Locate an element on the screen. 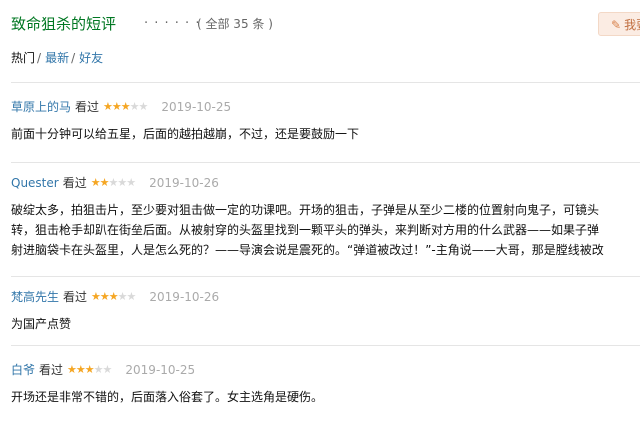  review-text: 开场还是非常不错的，后面落入俗套了。女主选角是硬伤。 is located at coordinates (325, 397).